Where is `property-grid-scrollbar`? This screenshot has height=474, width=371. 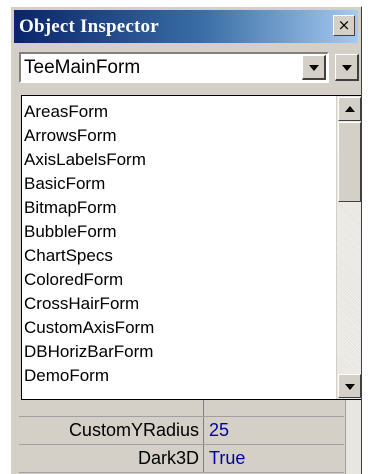
property-grid-scrollbar is located at coordinates (353, 435).